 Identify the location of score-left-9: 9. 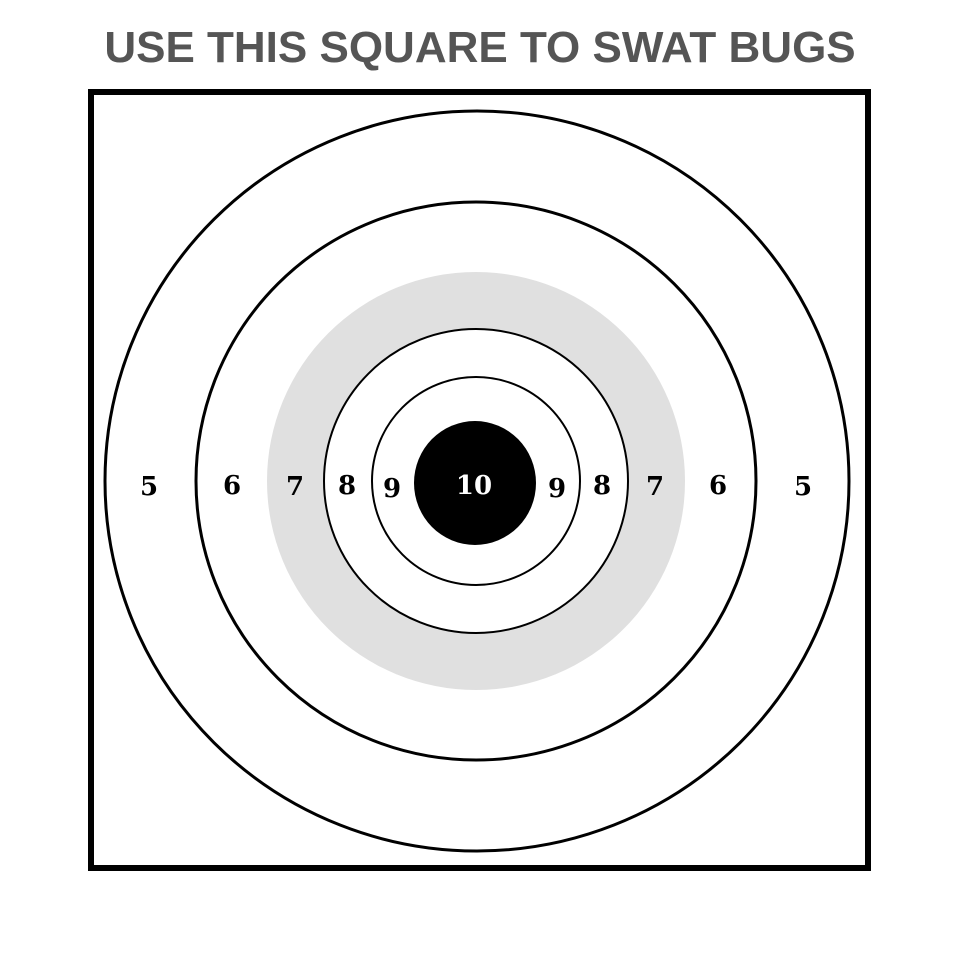
(392, 489).